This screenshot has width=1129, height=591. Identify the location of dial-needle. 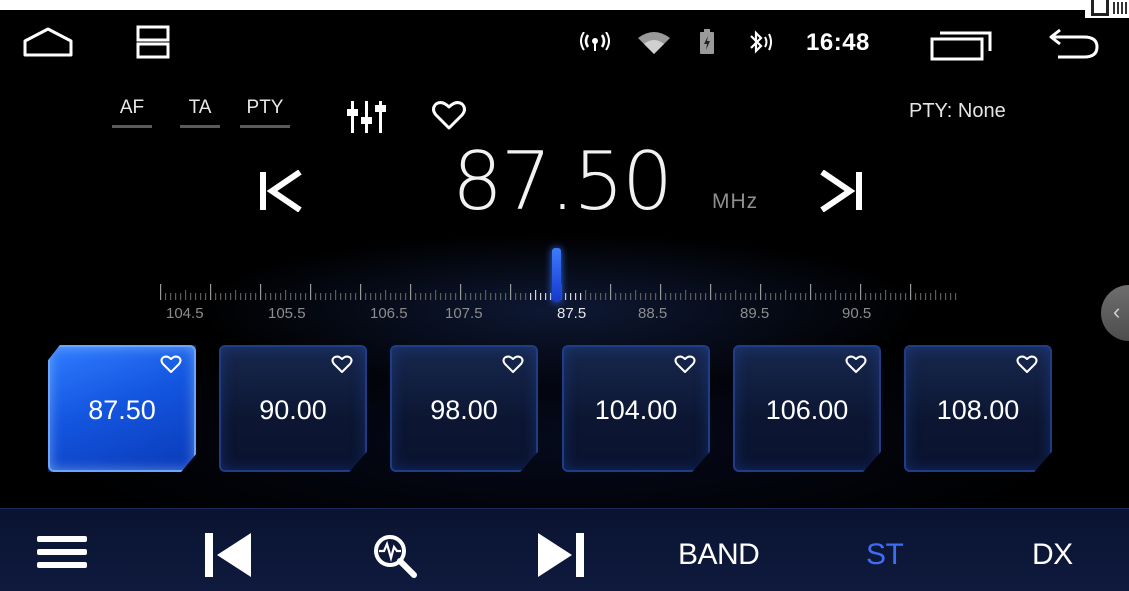
(556, 275).